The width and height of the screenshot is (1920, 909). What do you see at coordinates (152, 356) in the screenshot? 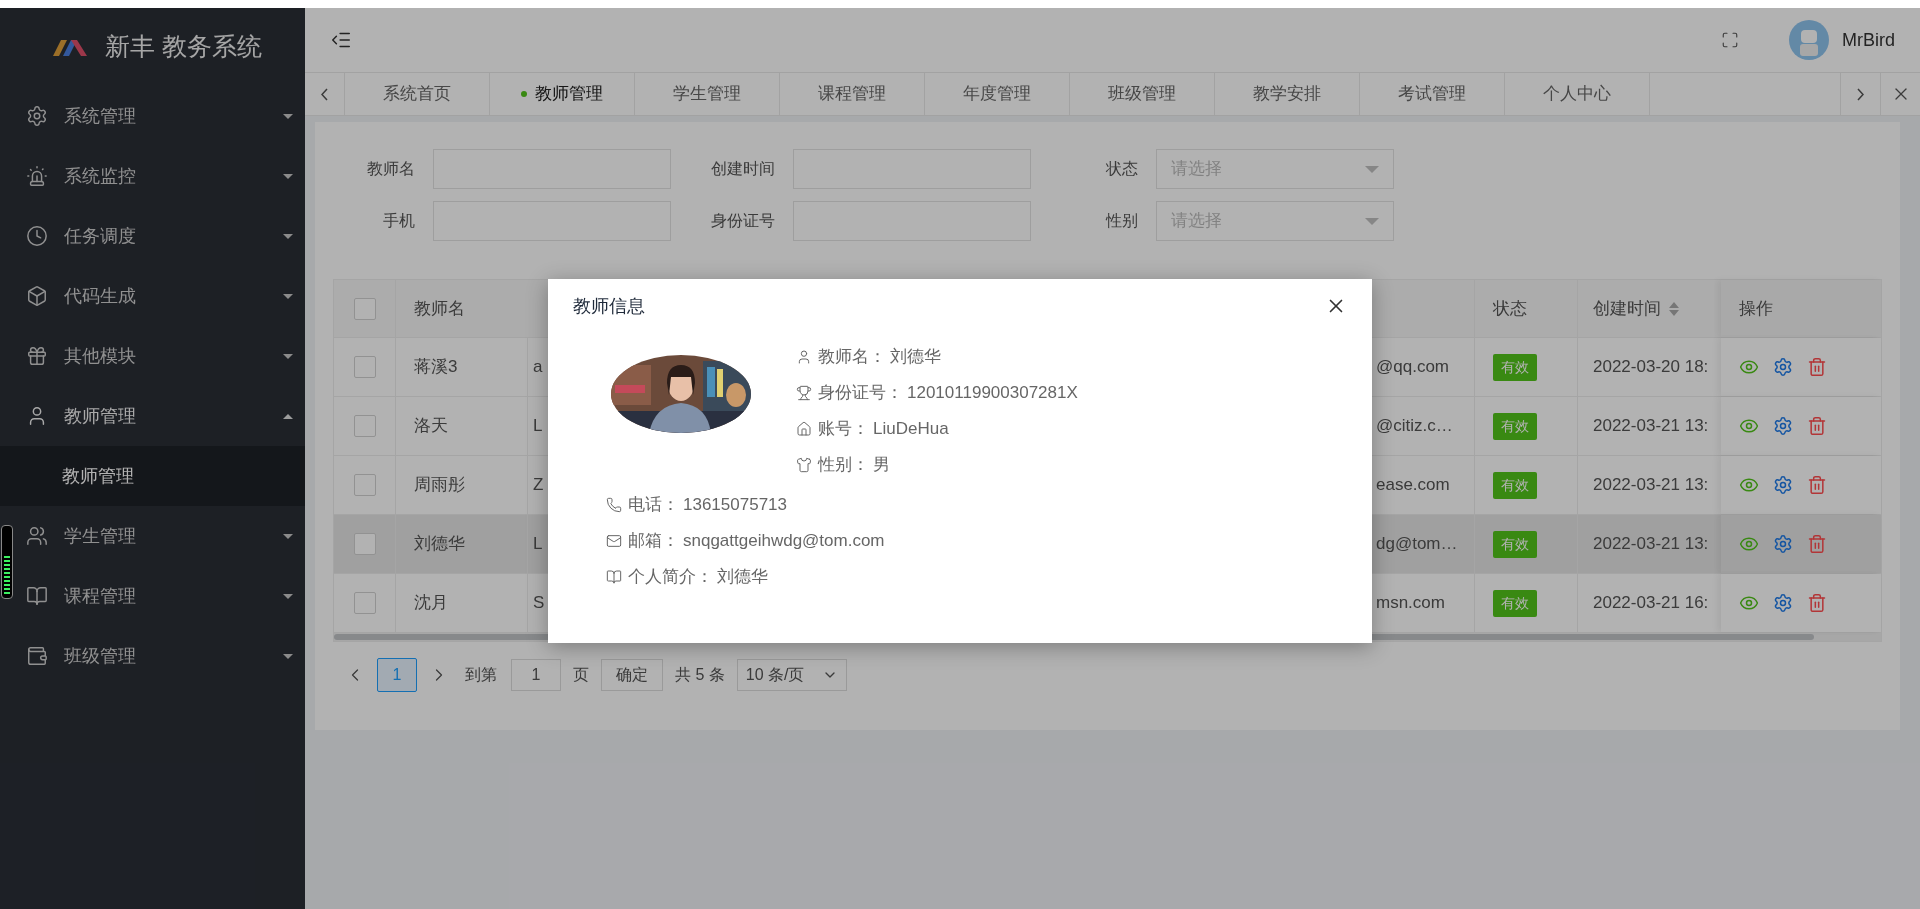
I see `menu-item: 其他模块` at bounding box center [152, 356].